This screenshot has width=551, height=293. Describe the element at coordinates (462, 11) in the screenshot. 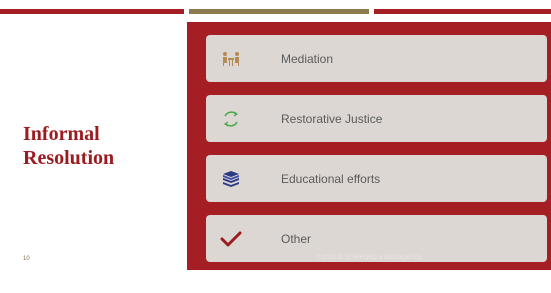

I see `top-accent-bar-right` at that location.